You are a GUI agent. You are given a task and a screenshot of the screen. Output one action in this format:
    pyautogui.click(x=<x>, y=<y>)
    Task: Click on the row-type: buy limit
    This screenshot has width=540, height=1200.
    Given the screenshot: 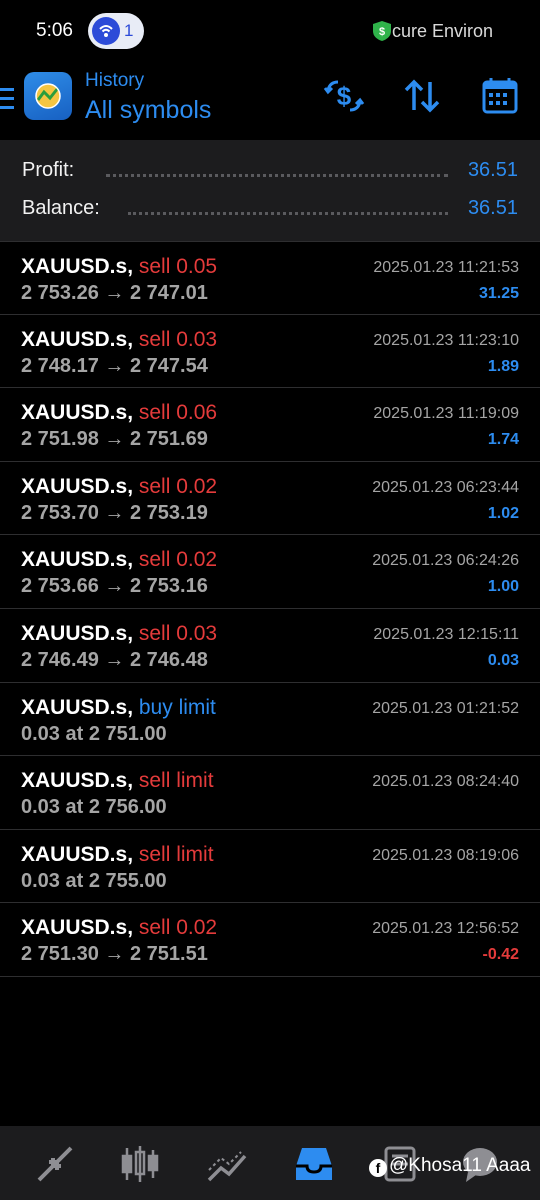 What is the action you would take?
    pyautogui.click(x=177, y=707)
    